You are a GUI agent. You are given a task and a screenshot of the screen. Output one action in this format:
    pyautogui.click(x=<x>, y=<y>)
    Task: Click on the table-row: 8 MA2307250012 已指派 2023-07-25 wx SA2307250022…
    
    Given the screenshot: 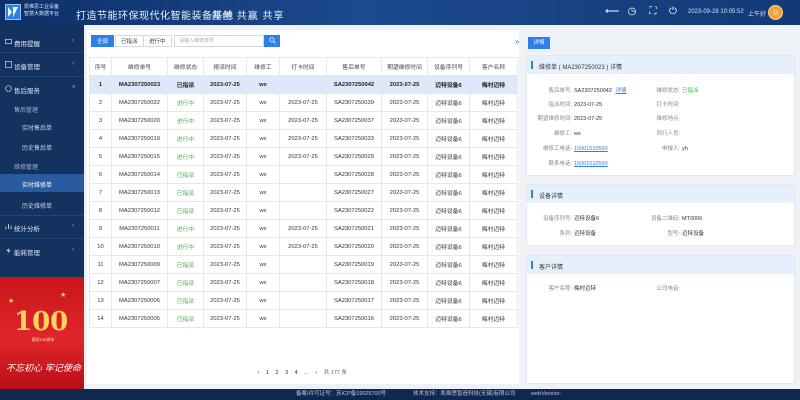 What is the action you would take?
    pyautogui.click(x=303, y=210)
    